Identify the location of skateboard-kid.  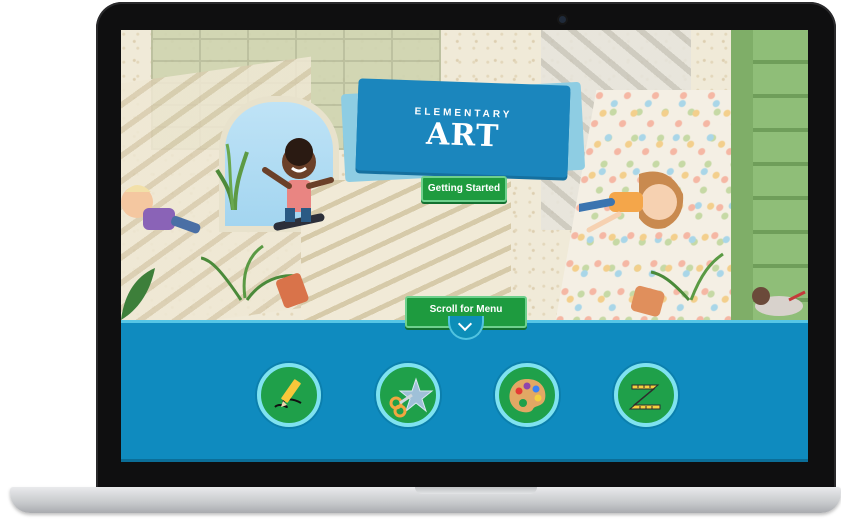
(298, 184).